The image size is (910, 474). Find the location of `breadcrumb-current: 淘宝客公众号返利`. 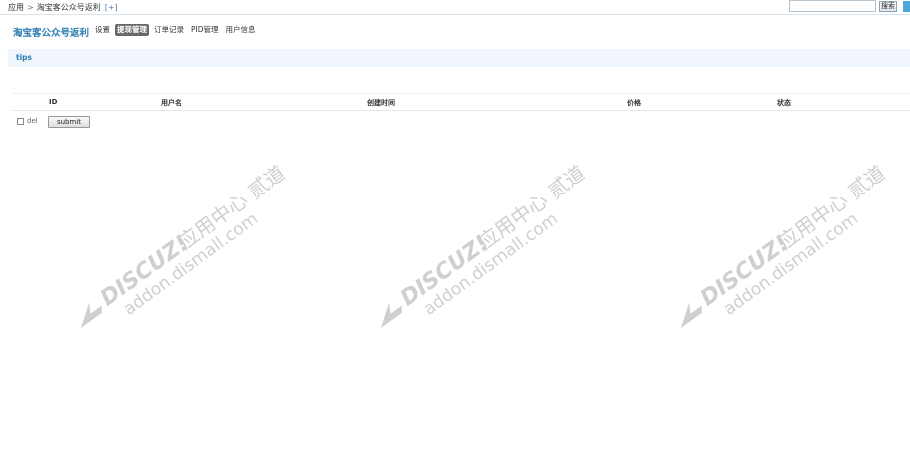

breadcrumb-current: 淘宝客公众号返利 is located at coordinates (69, 7).